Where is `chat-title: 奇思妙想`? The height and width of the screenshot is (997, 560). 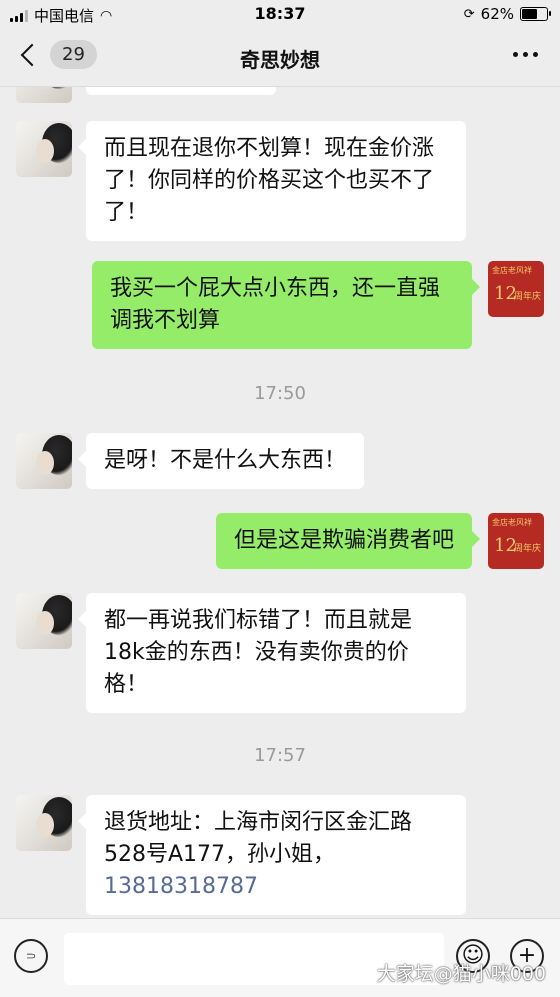 chat-title: 奇思妙想 is located at coordinates (280, 60).